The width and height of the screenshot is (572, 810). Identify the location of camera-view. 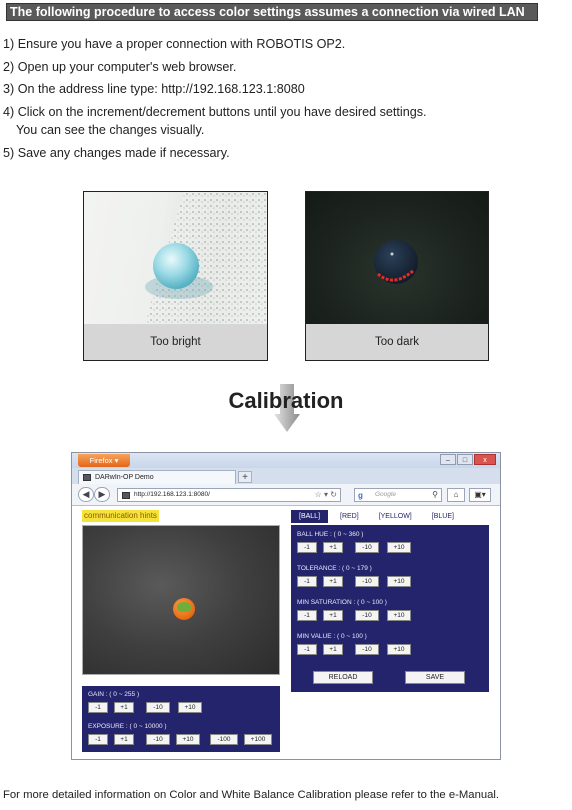
(181, 600).